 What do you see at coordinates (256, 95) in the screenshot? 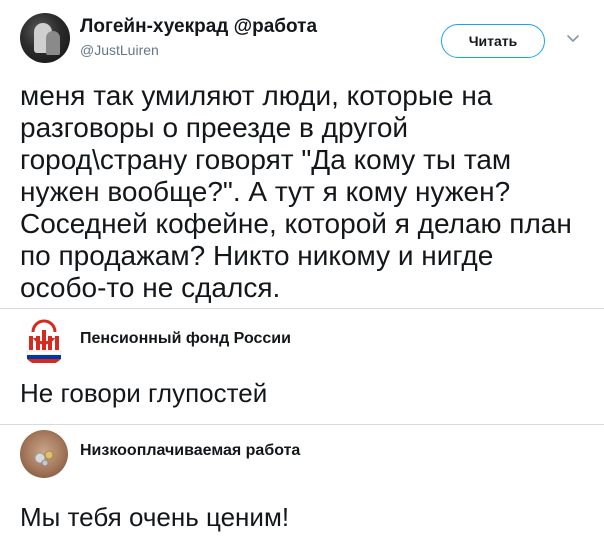
I see `tweet-text-line: меня так умиляют люди, которые на` at bounding box center [256, 95].